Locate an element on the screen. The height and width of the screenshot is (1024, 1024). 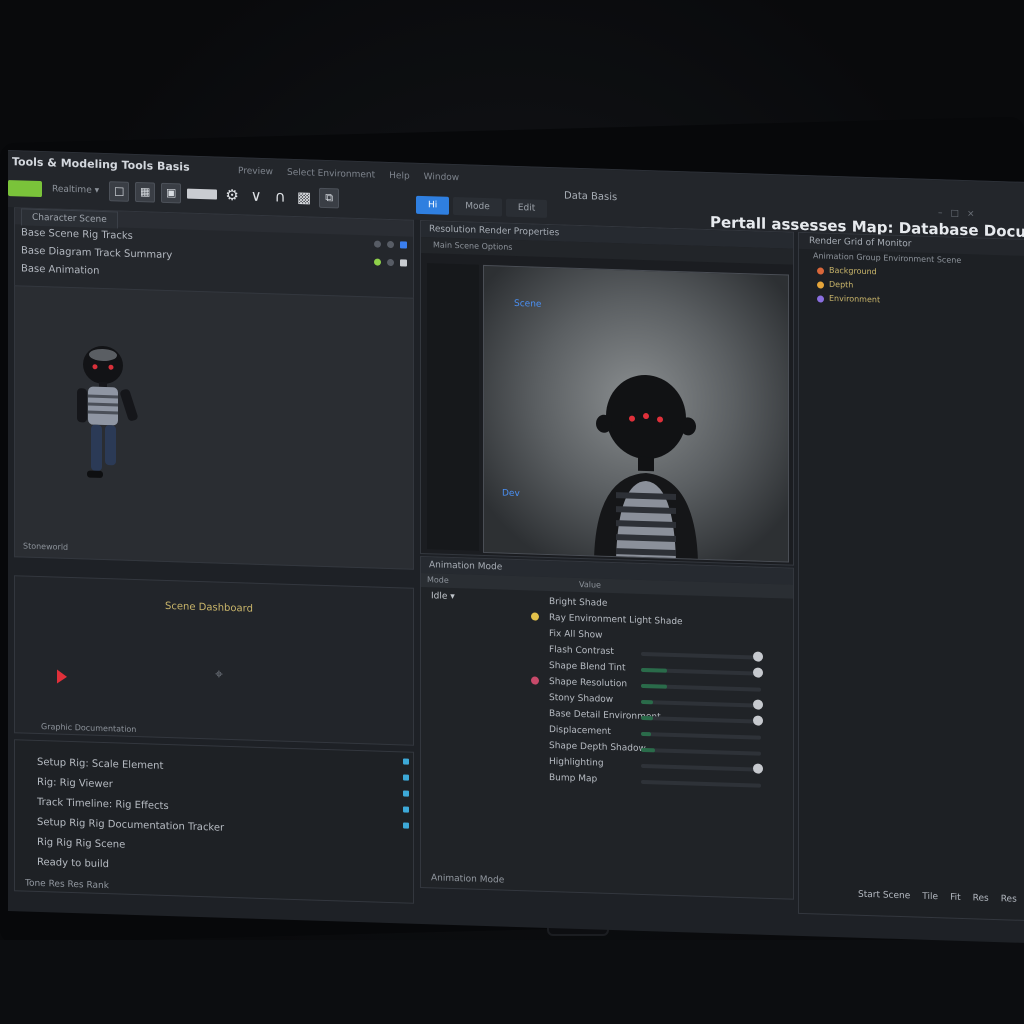
maximize-icon: □ is located at coordinates (955, 214).